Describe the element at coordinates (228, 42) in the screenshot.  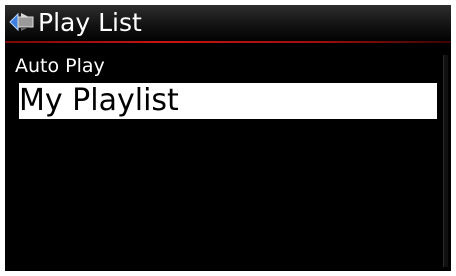
I see `title-divider` at that location.